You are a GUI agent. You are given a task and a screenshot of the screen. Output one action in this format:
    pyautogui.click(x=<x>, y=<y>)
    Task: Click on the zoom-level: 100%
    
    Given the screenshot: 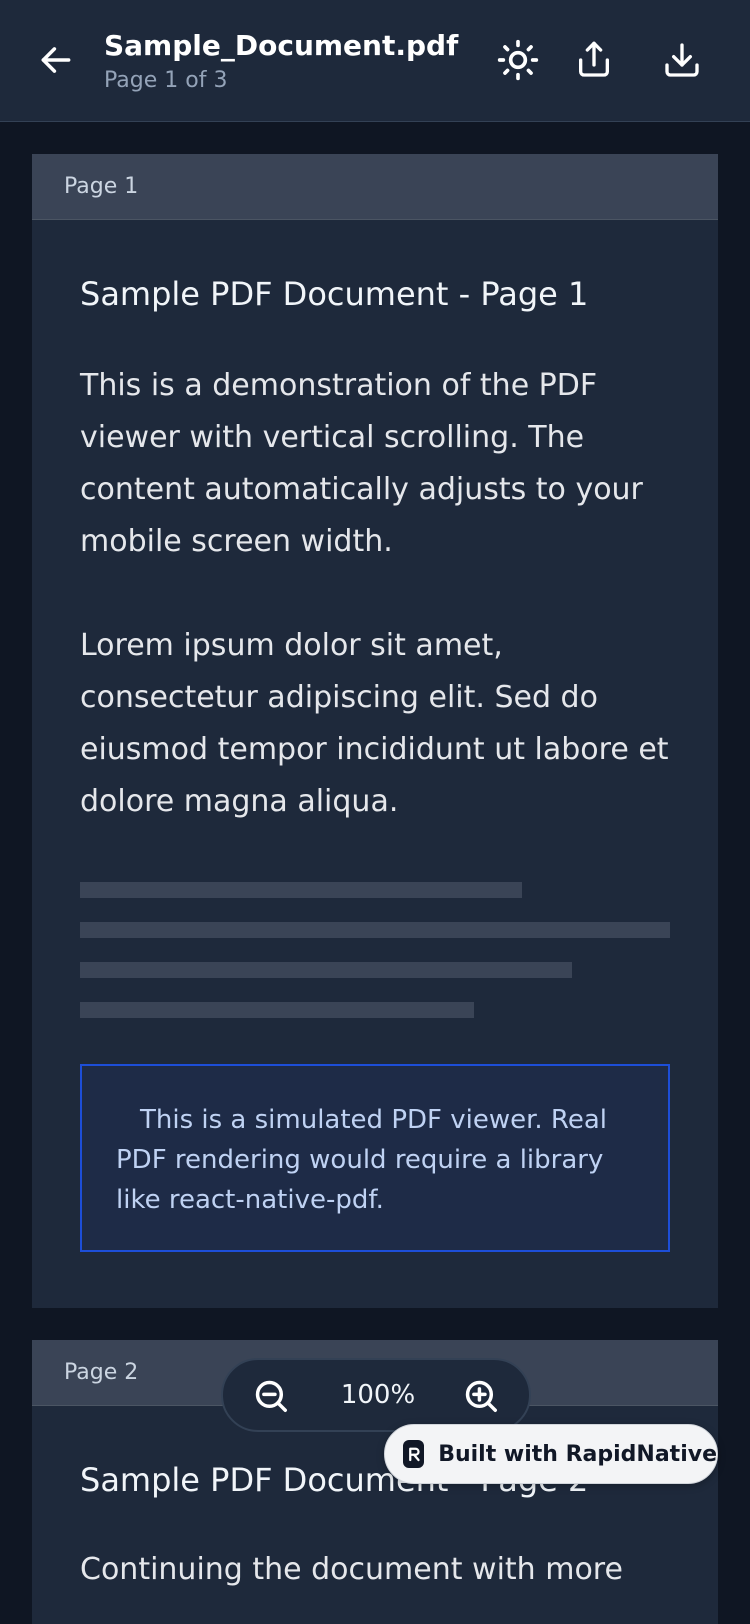 What is the action you would take?
    pyautogui.click(x=378, y=1395)
    